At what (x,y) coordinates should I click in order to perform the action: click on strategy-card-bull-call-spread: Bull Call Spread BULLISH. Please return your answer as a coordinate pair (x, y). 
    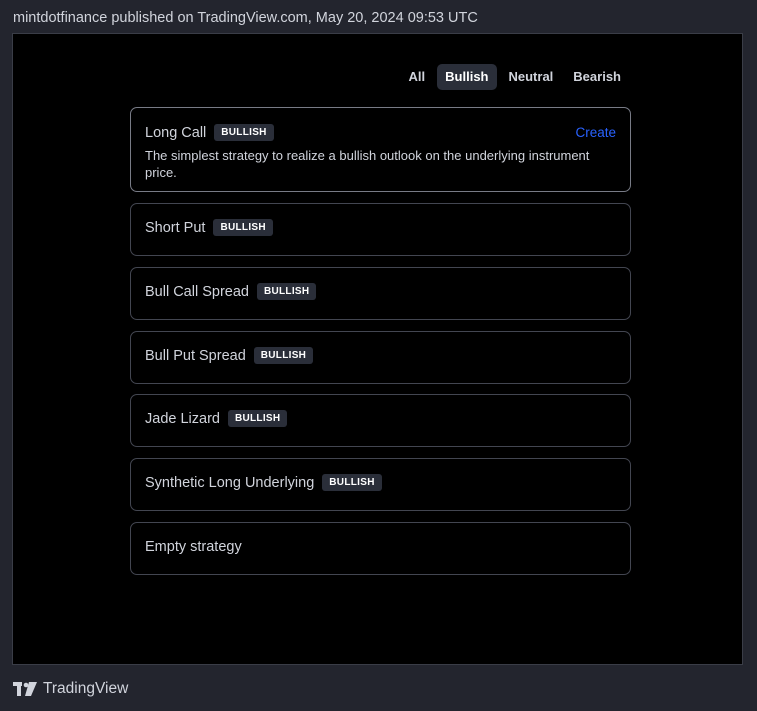
    Looking at the image, I should click on (380, 293).